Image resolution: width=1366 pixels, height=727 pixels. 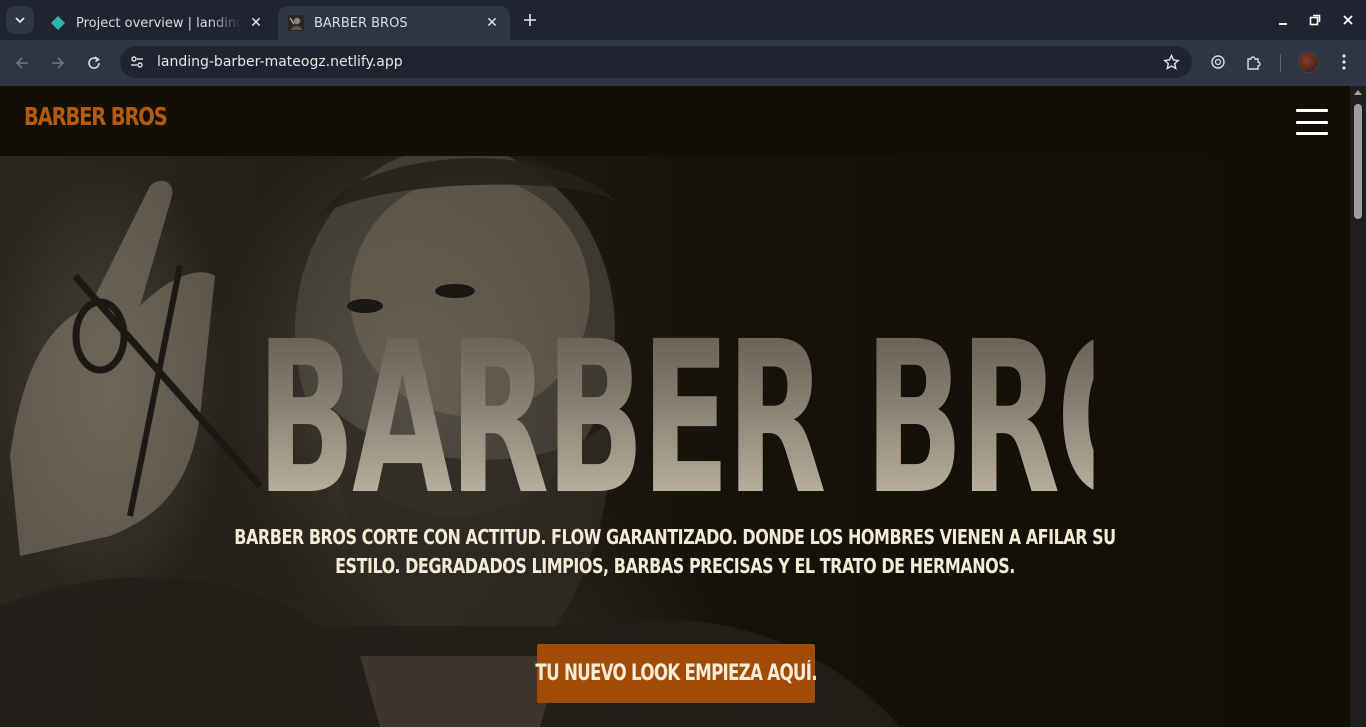 I want to click on tab-project-overview: Project overview | landing-barber ✕, so click(x=157, y=23).